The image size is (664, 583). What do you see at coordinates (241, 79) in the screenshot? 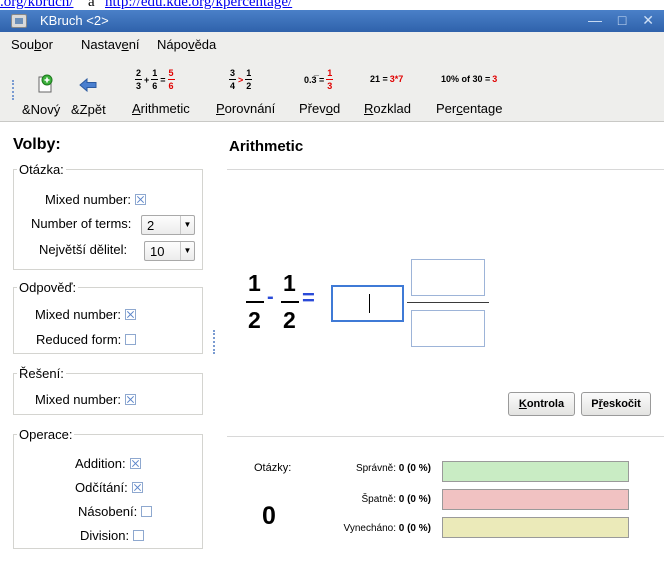
I see `compare-mode-icon: 34 > 12` at bounding box center [241, 79].